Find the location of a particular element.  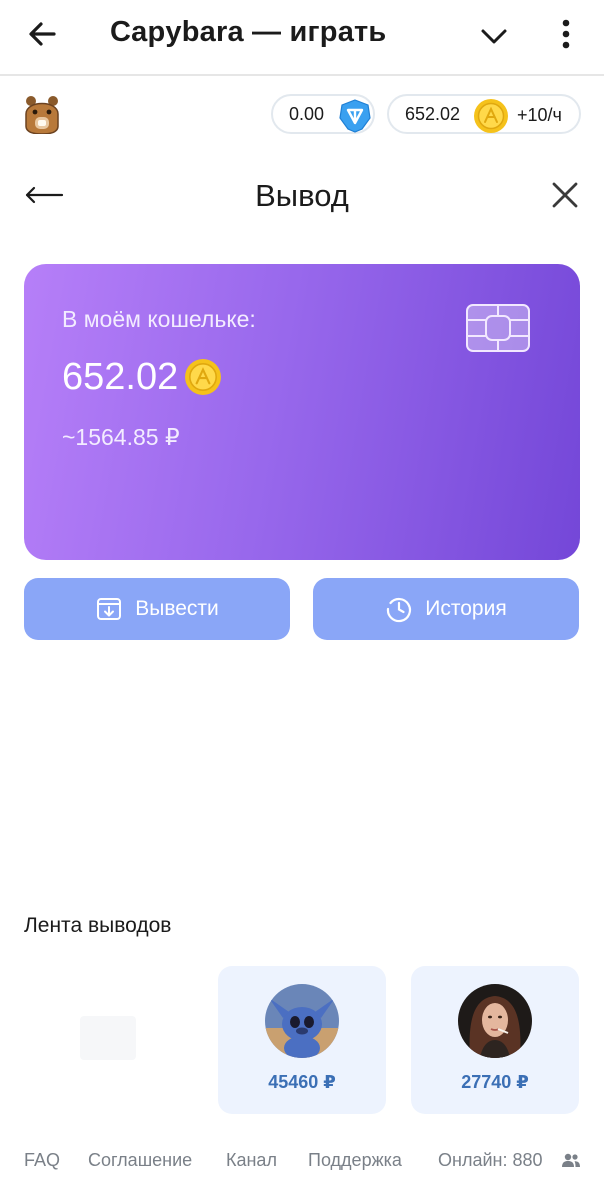

history-button-label: История is located at coordinates (466, 608).